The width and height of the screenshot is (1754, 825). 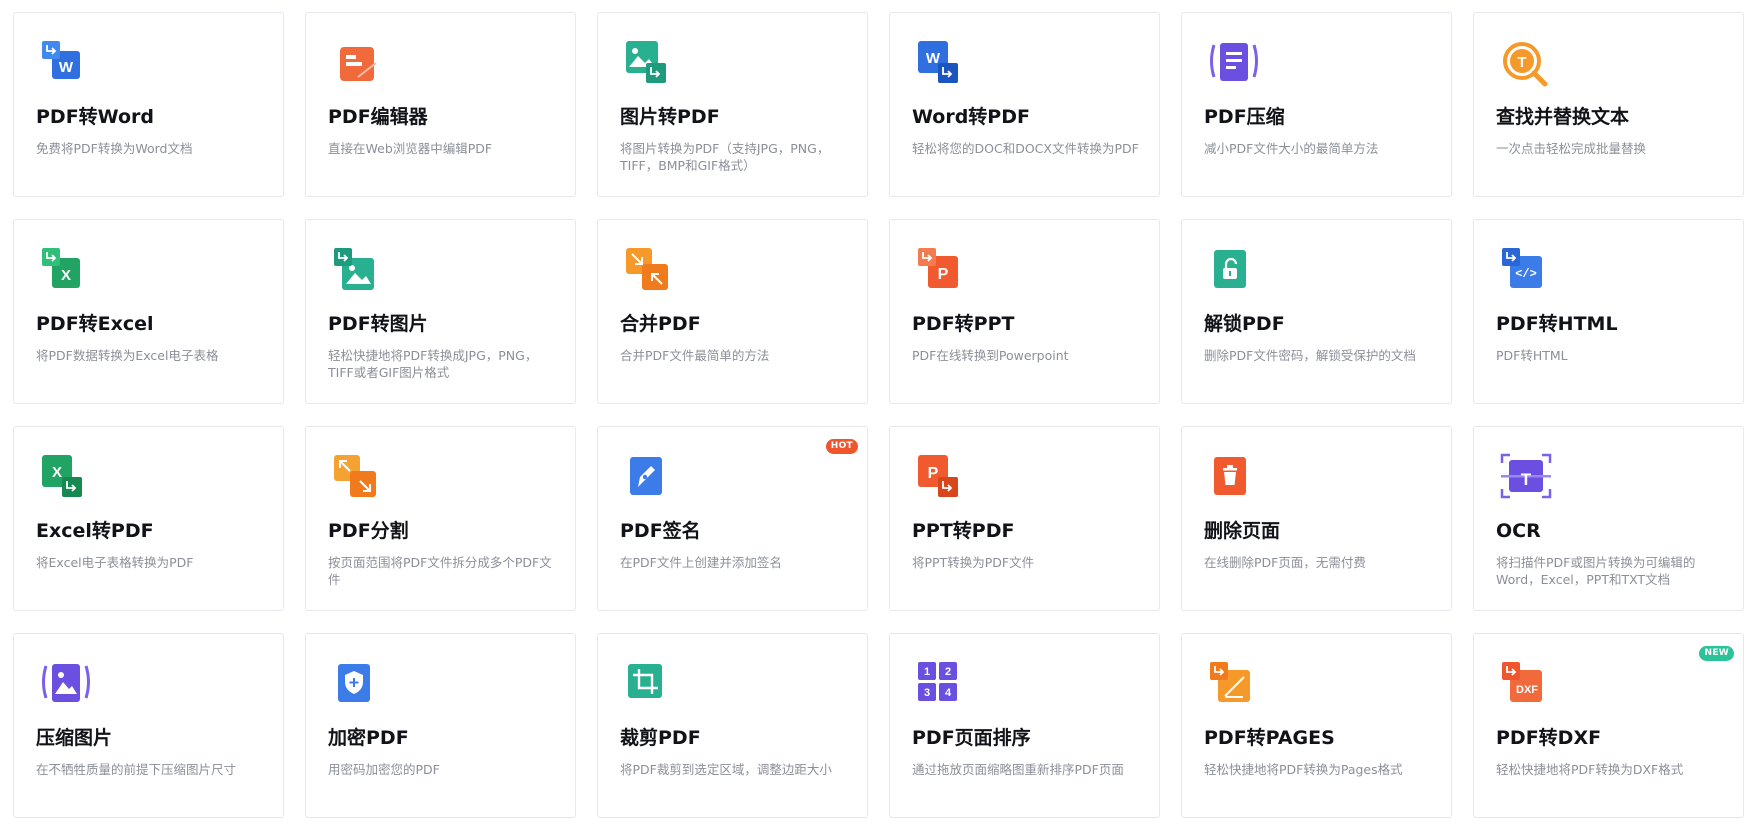 I want to click on unlock-pdf-icon, so click(x=1234, y=272).